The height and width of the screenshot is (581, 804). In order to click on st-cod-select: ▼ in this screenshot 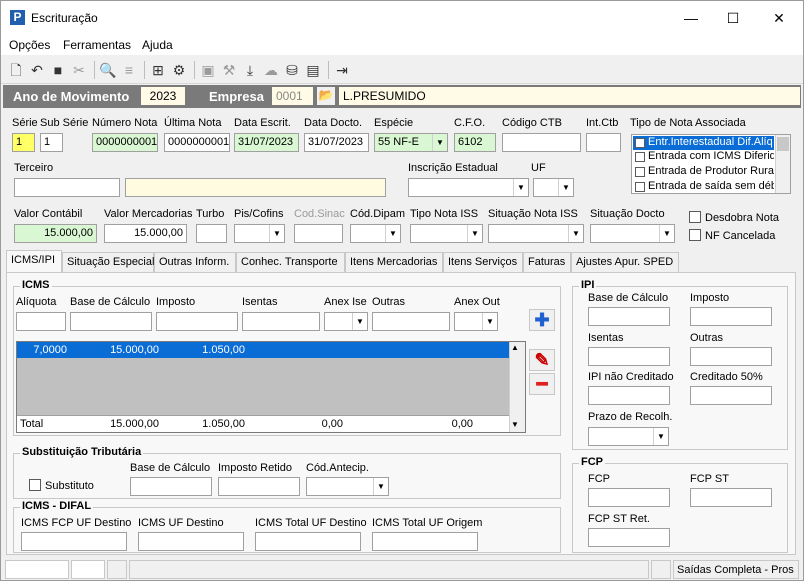, I will do `click(347, 486)`.